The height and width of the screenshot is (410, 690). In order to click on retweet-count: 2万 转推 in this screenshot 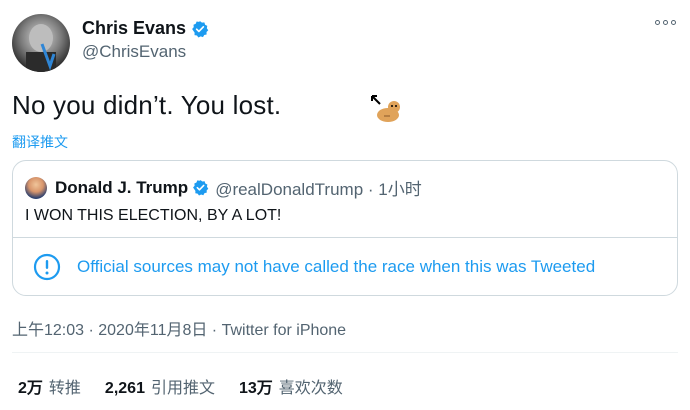, I will do `click(49, 386)`.